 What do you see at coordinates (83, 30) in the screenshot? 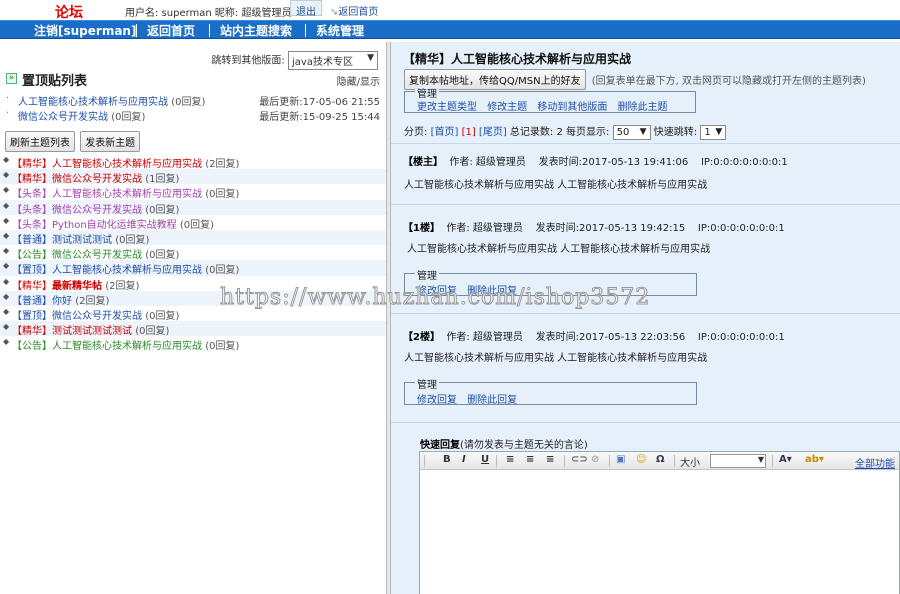
I see `nav-logout: 注销[superman]` at bounding box center [83, 30].